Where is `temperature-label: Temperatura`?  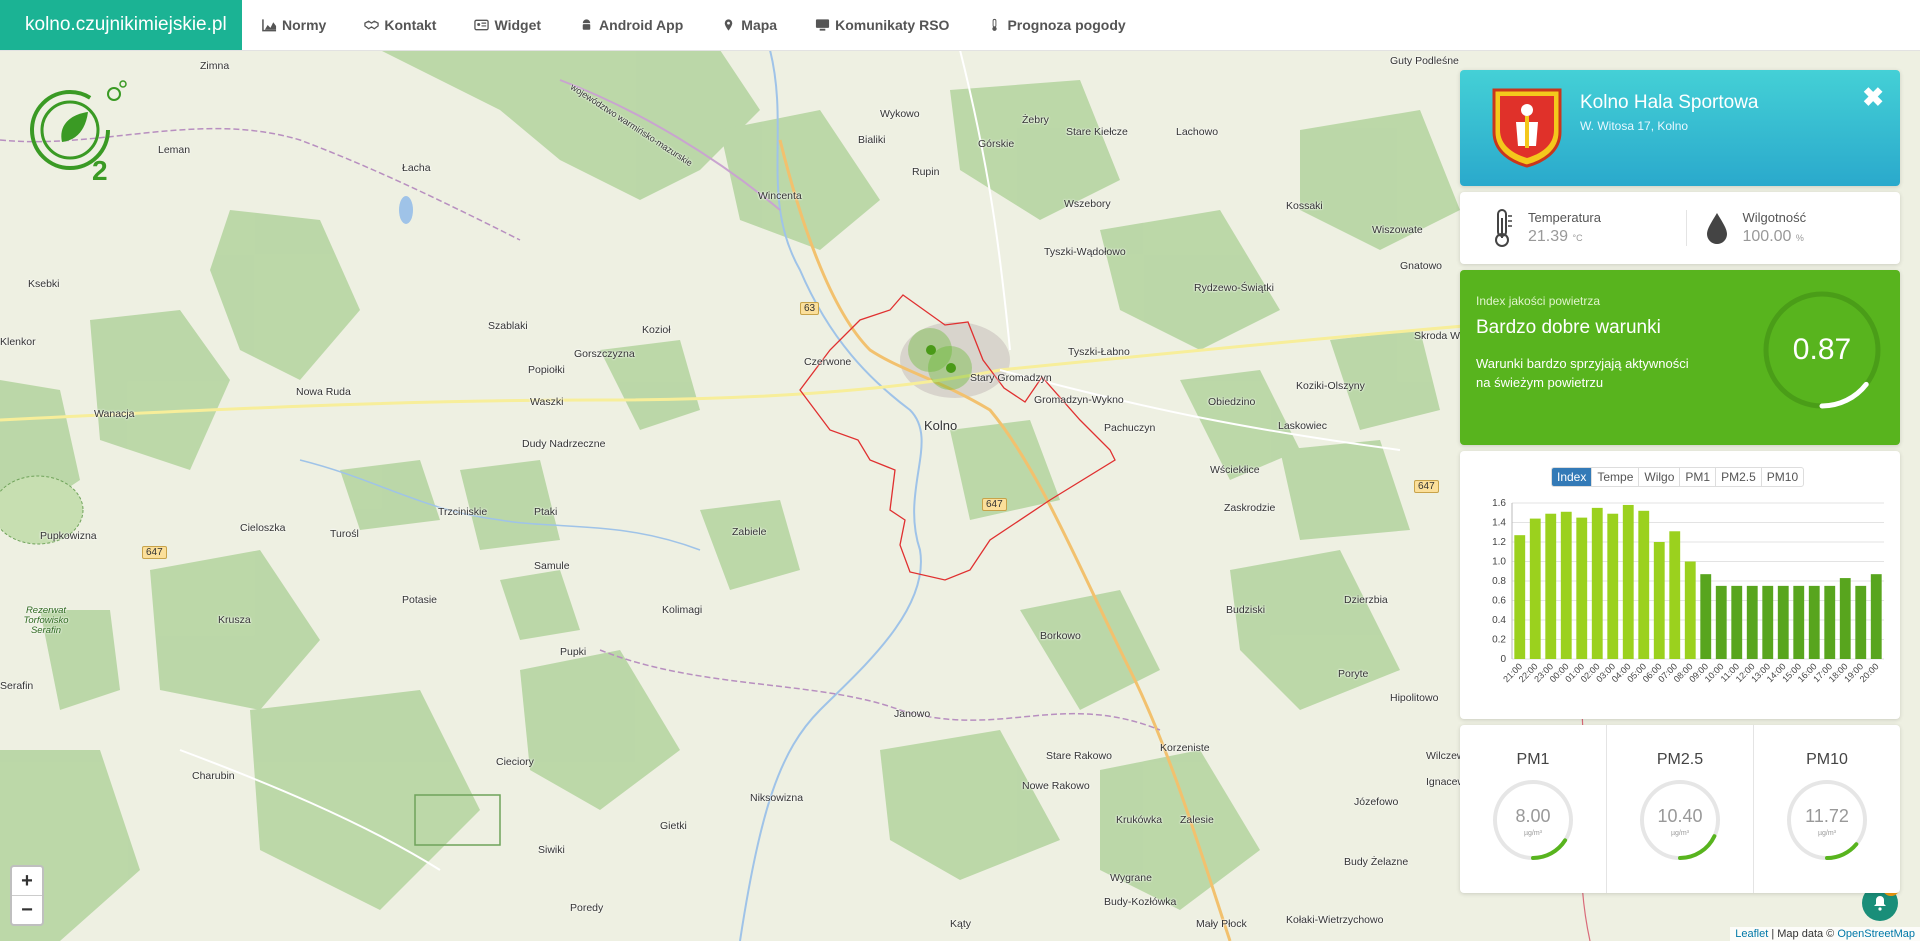
temperature-label: Temperatura is located at coordinates (1564, 217).